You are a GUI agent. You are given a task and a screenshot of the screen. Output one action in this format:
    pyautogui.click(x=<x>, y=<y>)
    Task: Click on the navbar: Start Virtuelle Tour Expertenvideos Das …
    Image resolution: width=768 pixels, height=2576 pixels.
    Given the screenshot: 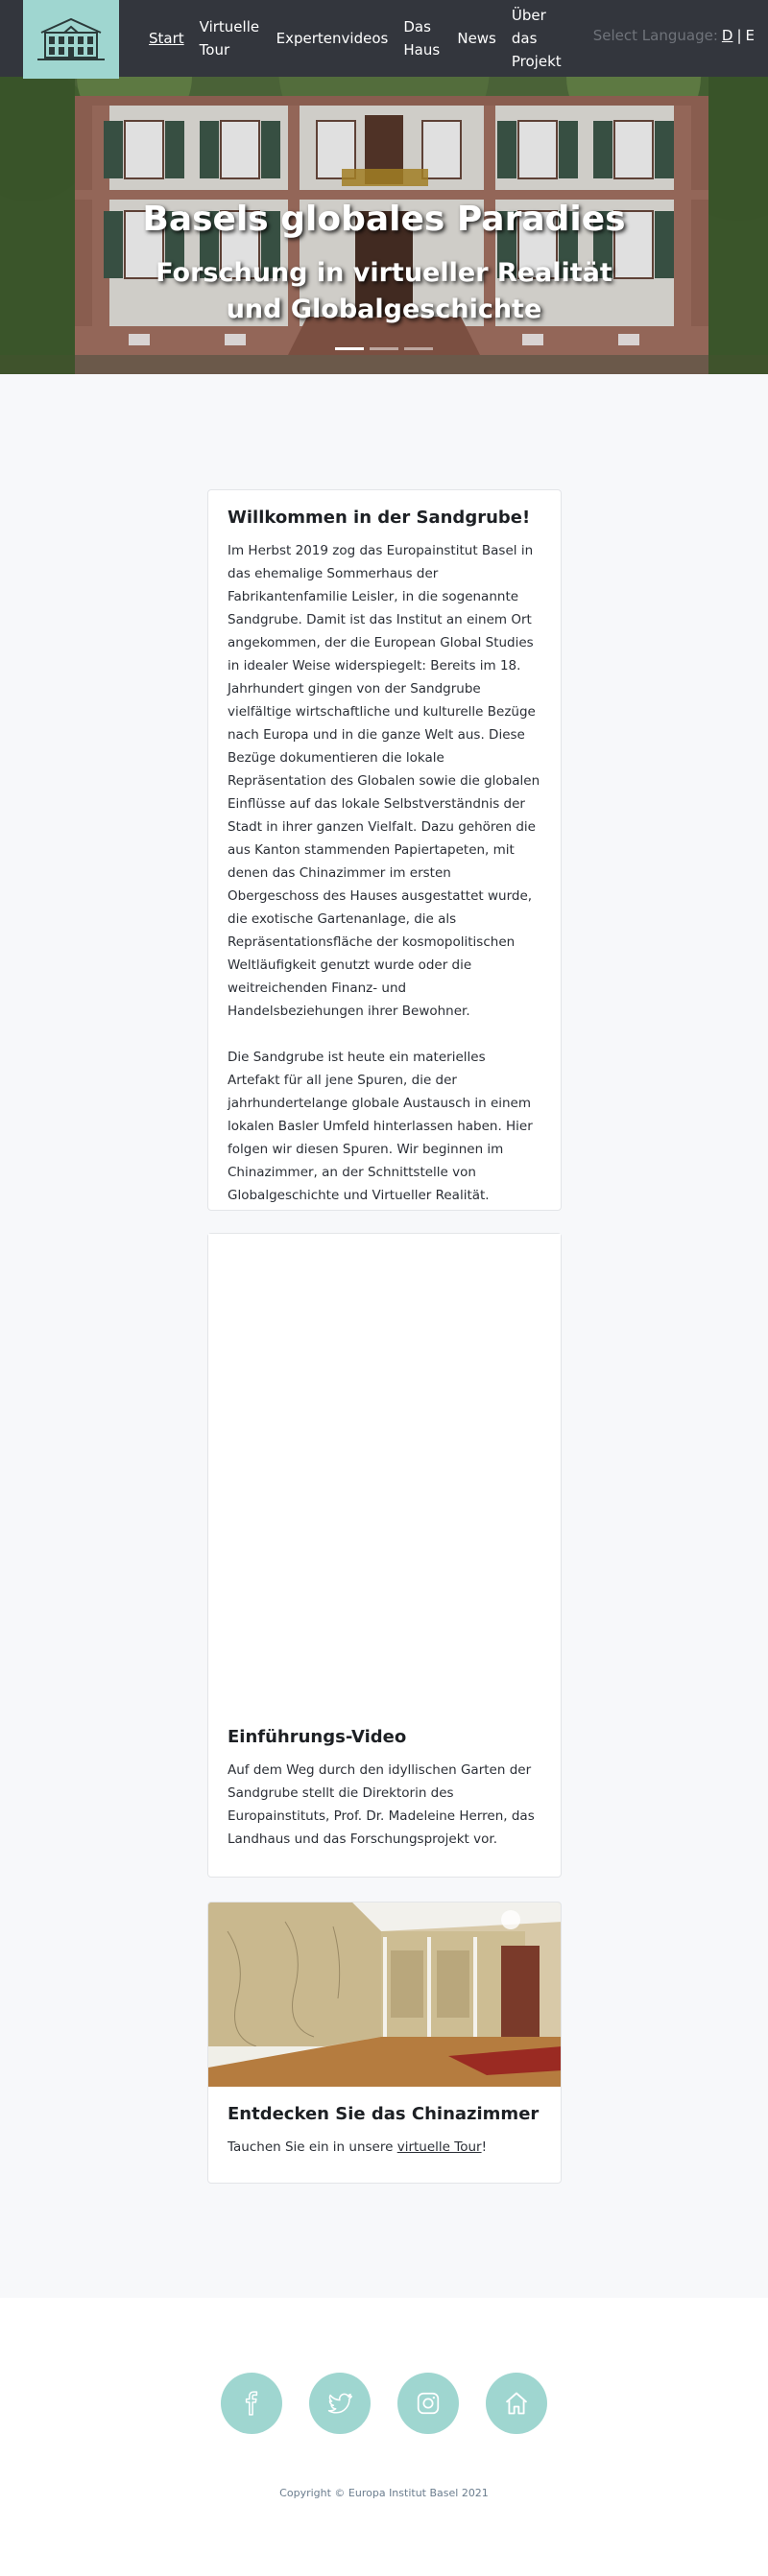 What is the action you would take?
    pyautogui.click(x=384, y=40)
    